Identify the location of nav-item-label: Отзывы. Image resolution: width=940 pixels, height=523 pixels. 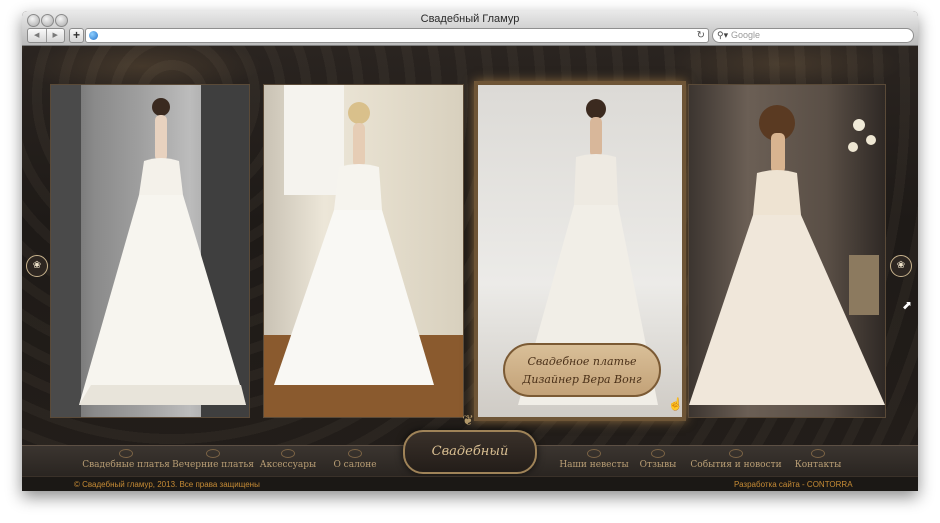
(658, 465).